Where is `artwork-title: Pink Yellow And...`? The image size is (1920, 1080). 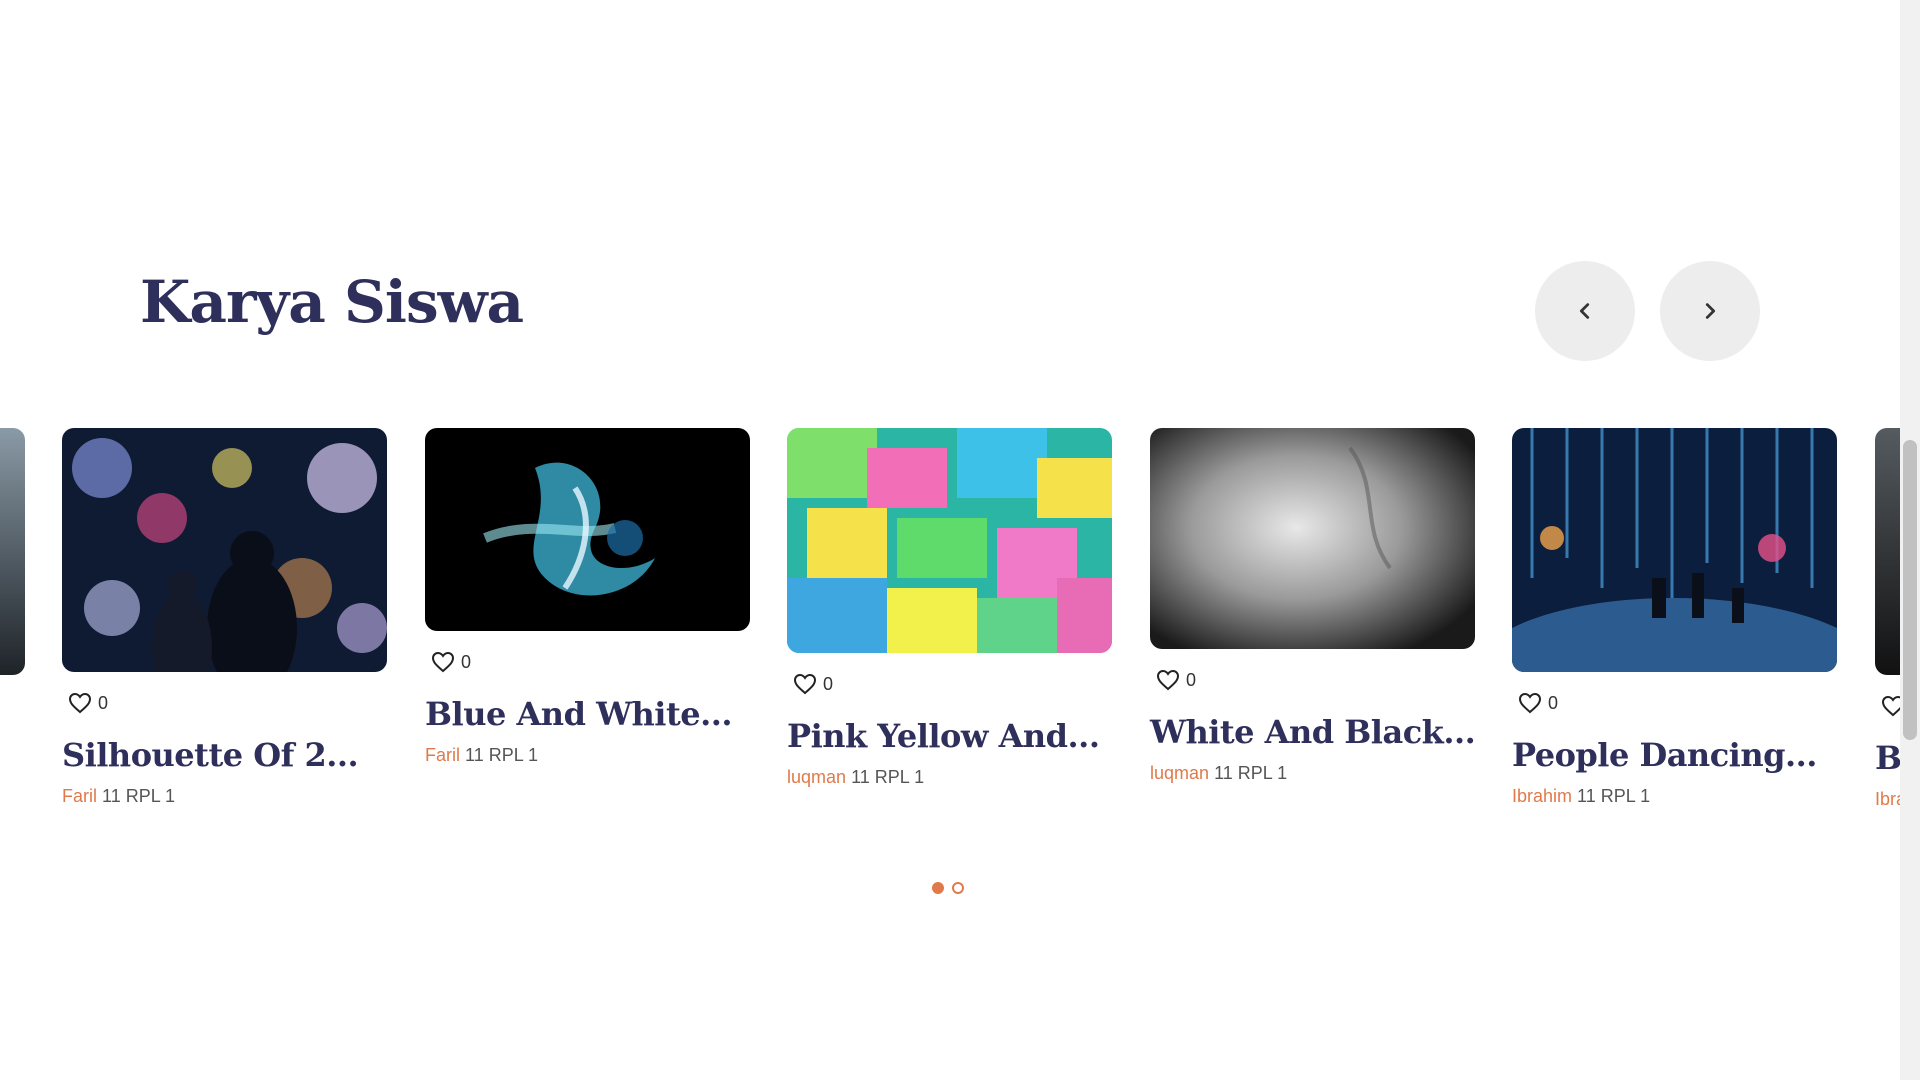 artwork-title: Pink Yellow And... is located at coordinates (949, 736).